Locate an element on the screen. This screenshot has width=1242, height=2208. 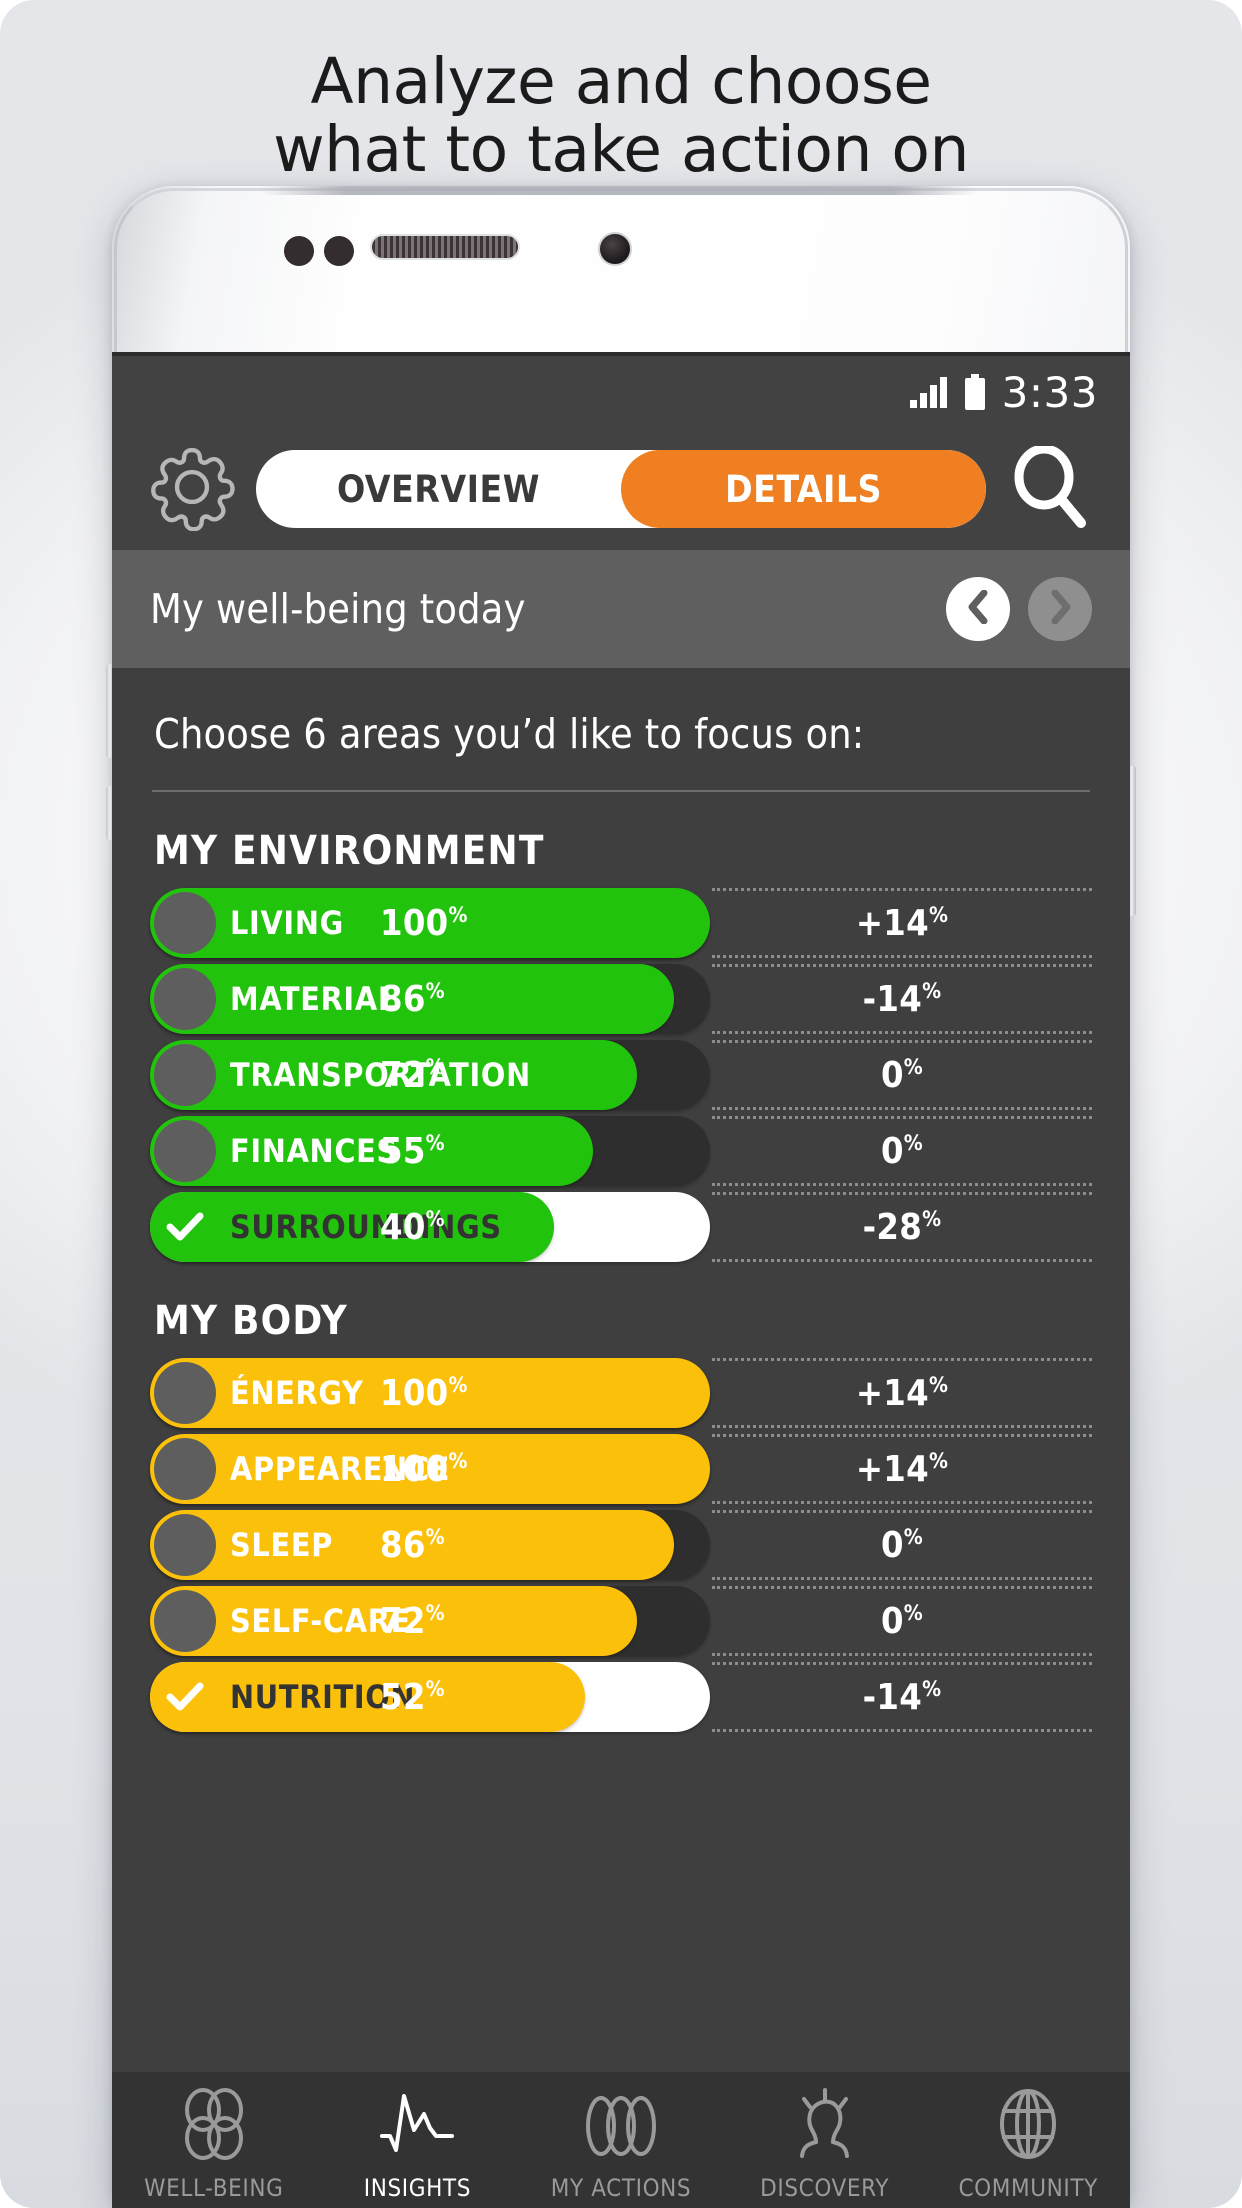
tab-overview: OVERVIEW is located at coordinates (438, 489).